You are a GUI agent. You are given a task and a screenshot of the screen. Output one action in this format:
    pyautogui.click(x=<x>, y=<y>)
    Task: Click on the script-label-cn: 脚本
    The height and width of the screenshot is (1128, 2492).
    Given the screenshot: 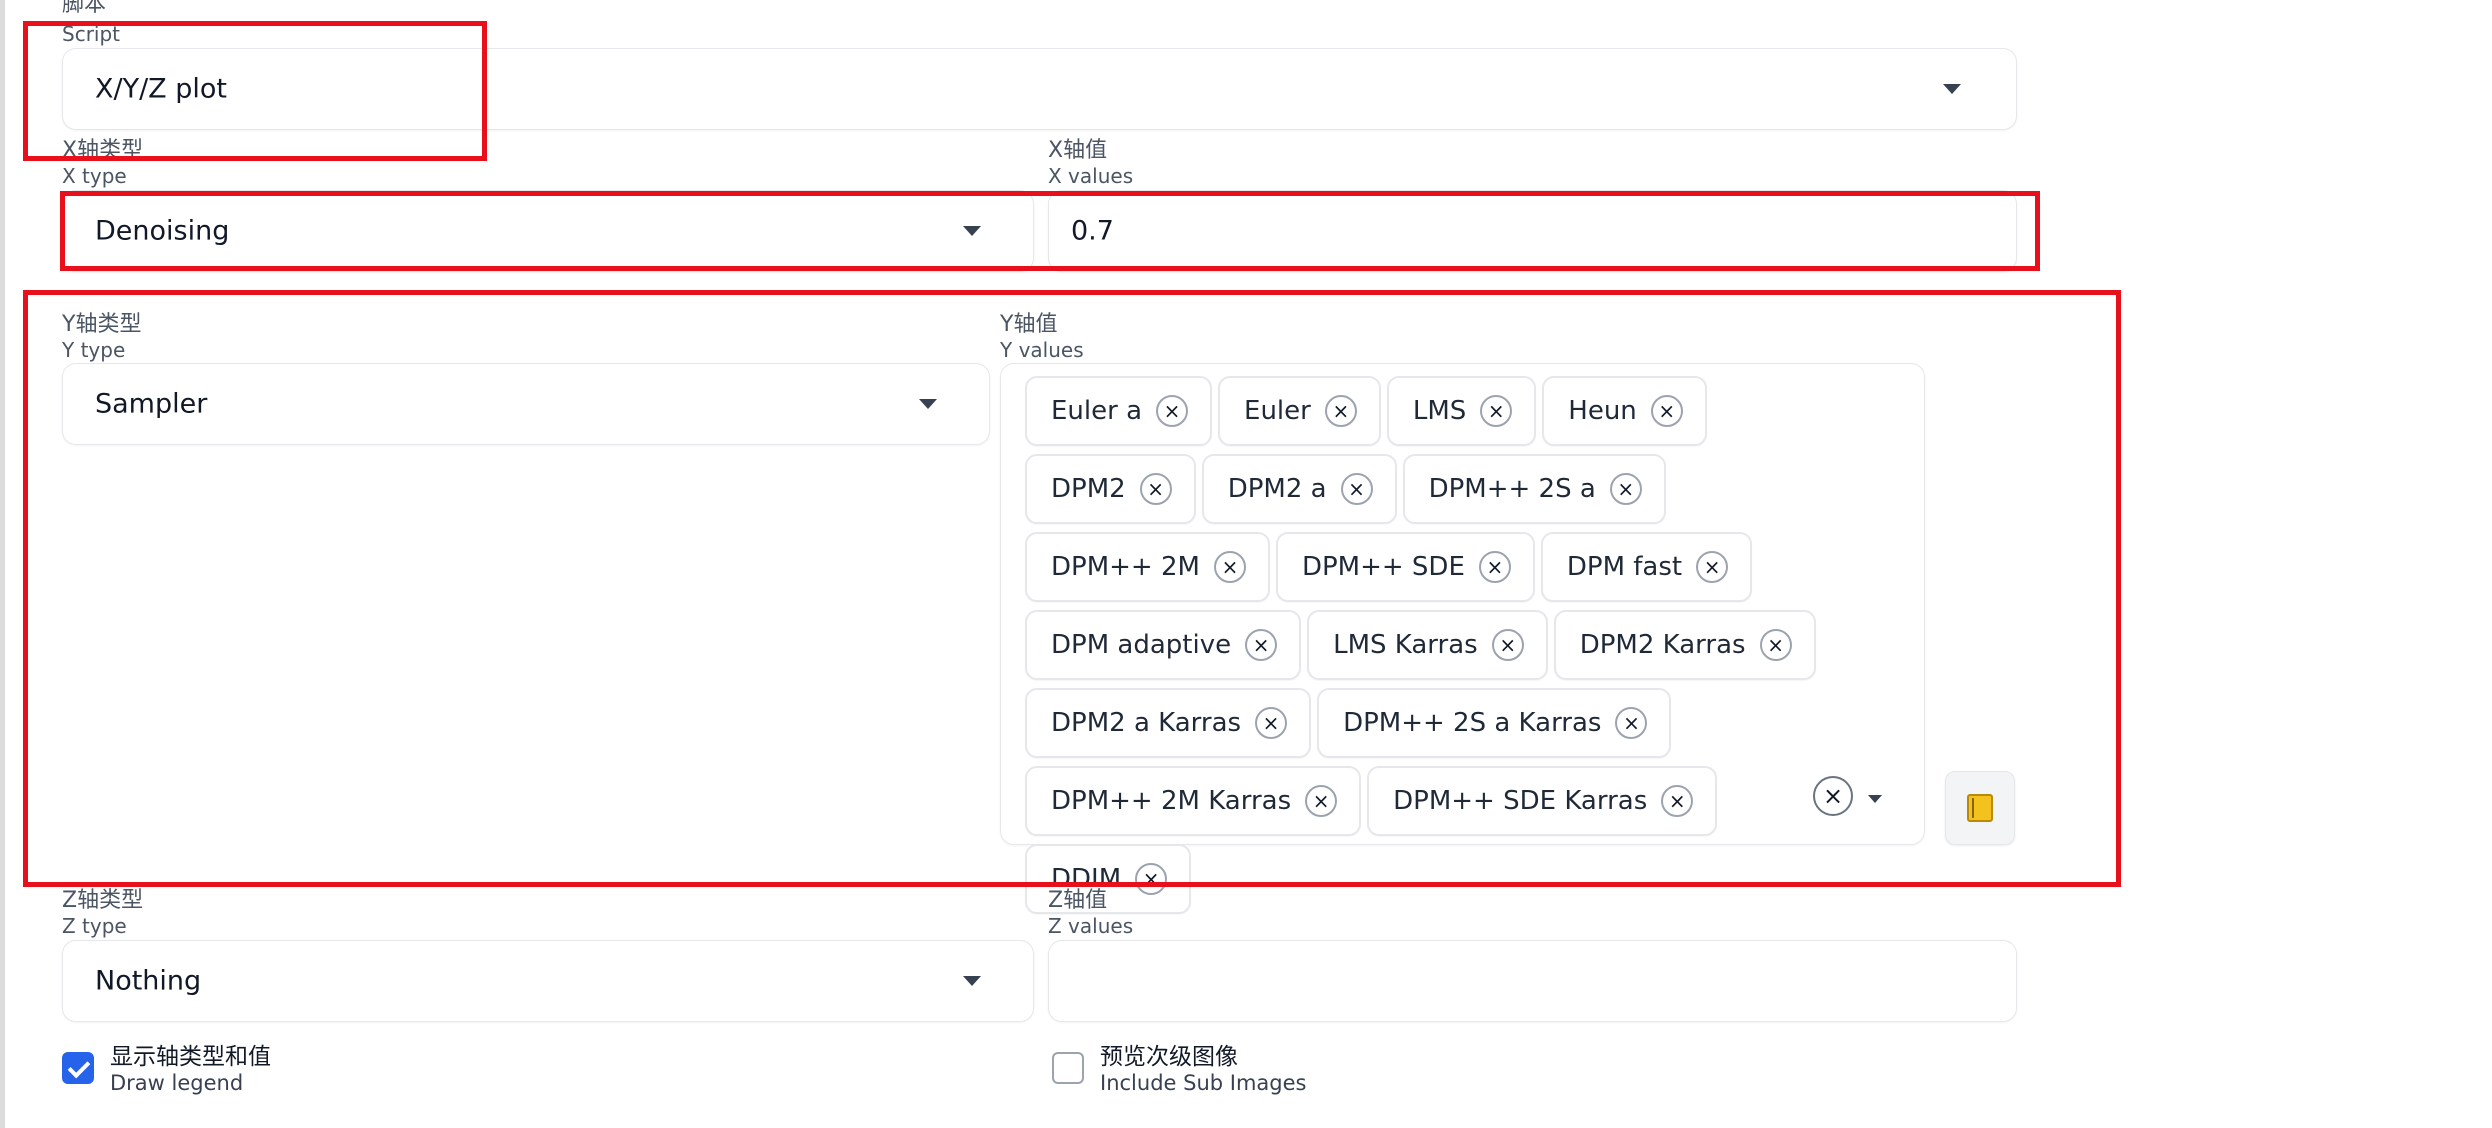 What is the action you would take?
    pyautogui.click(x=84, y=8)
    